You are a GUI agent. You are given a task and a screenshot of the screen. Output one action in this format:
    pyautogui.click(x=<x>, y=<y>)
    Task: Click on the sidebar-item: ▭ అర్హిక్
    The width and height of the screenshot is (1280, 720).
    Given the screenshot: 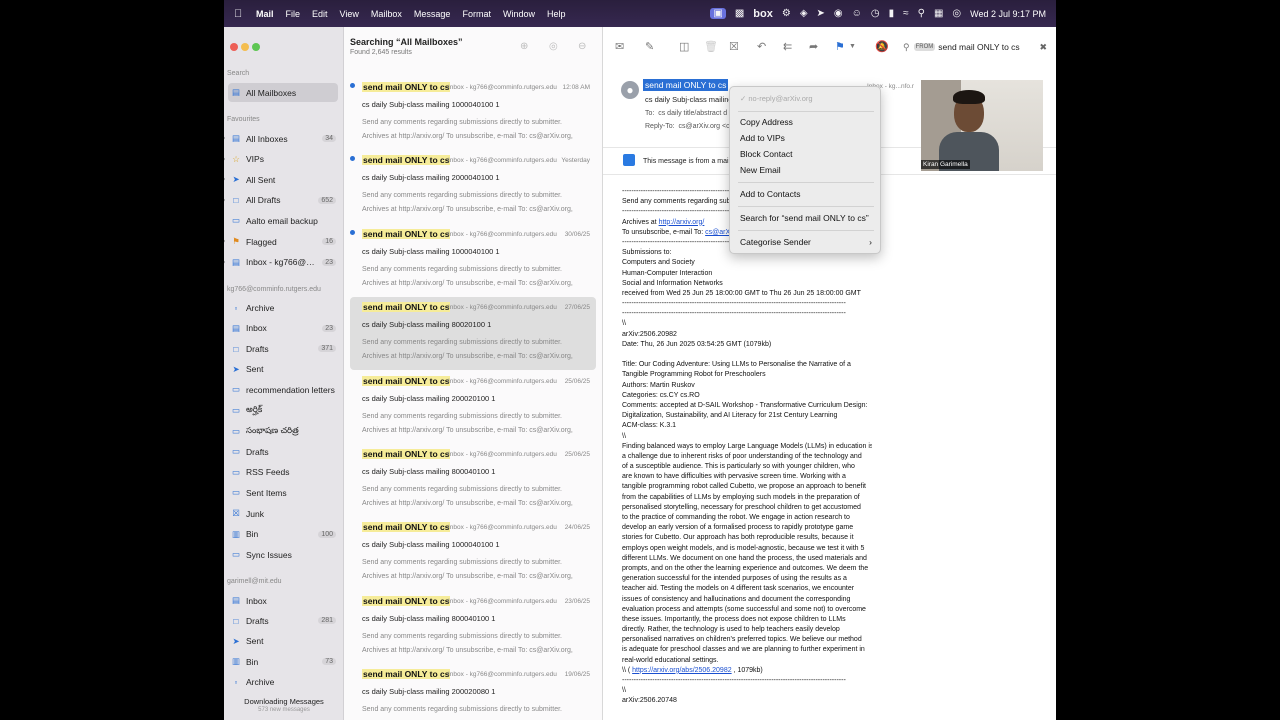 What is the action you would take?
    pyautogui.click(x=283, y=410)
    